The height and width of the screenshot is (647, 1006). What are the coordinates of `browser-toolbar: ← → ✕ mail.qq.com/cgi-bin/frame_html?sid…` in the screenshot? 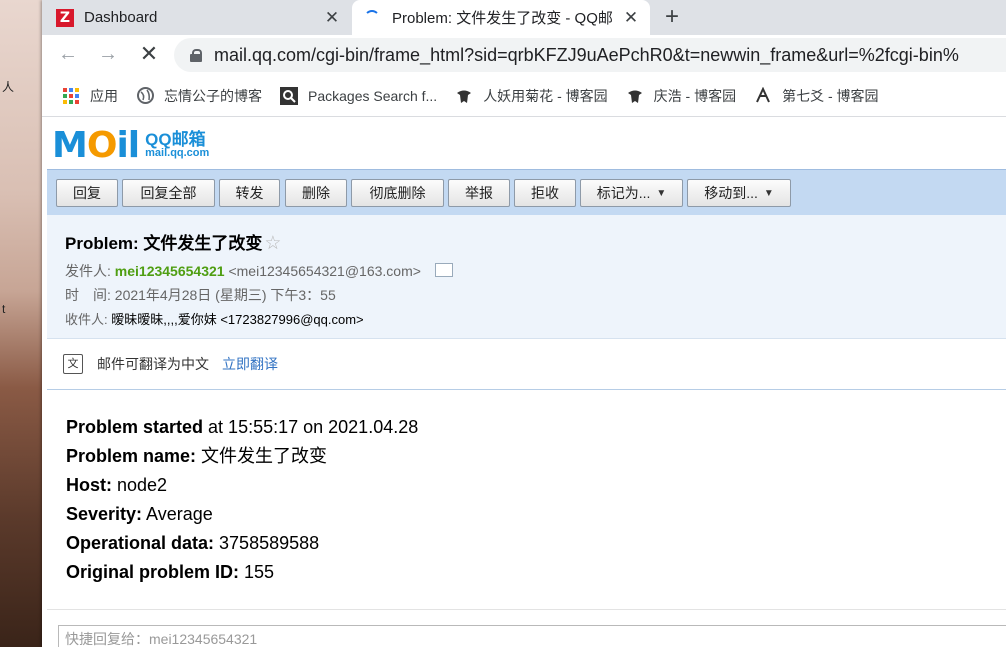 It's located at (524, 55).